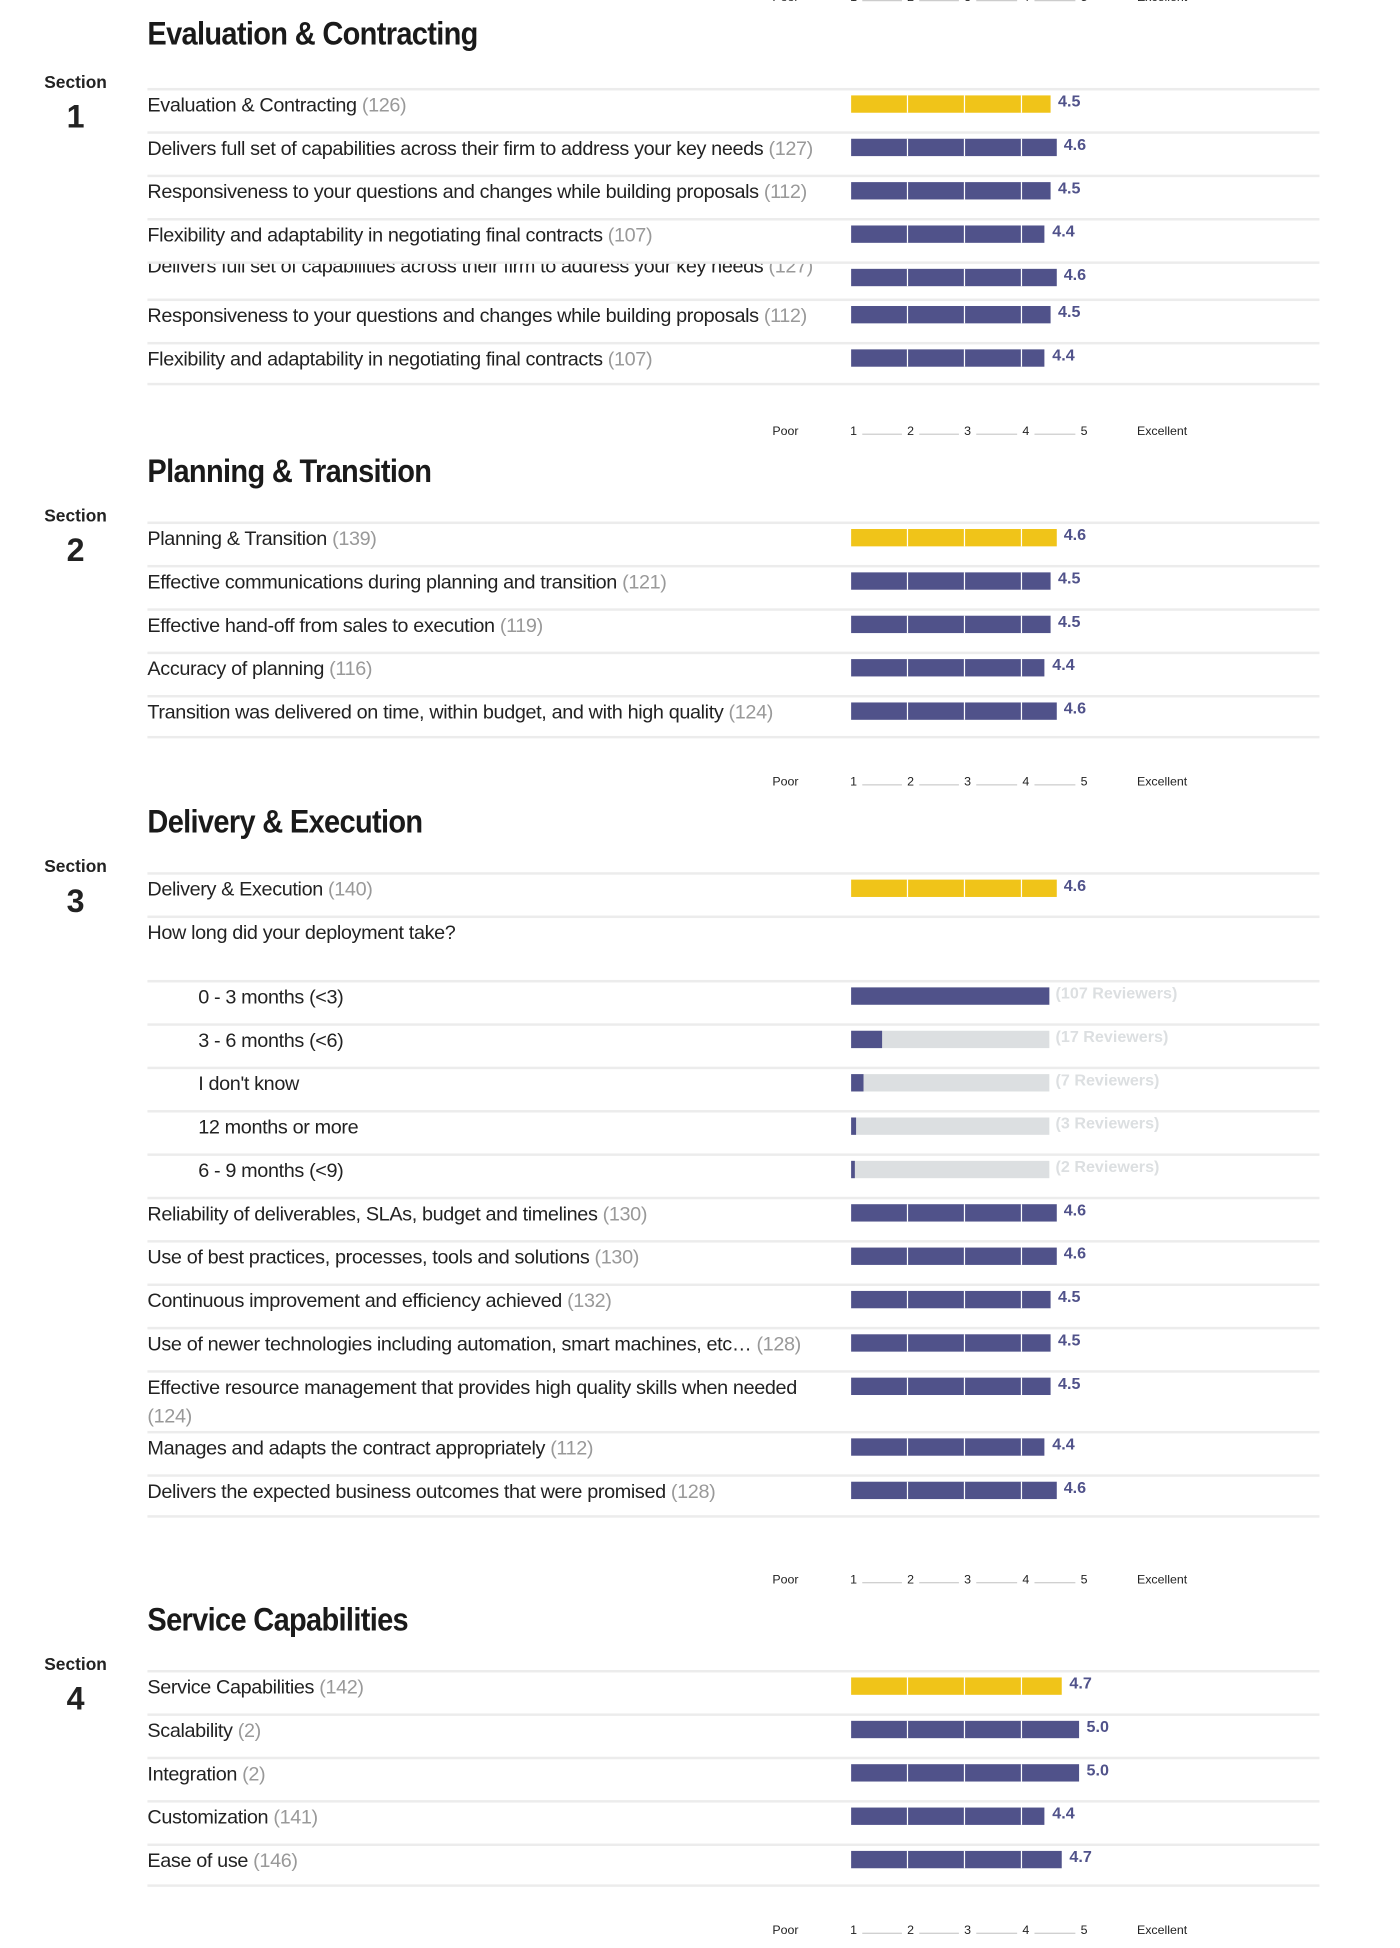 The width and height of the screenshot is (1400, 1948). Describe the element at coordinates (950, 1169) in the screenshot. I see `reviewer-bar-track` at that location.